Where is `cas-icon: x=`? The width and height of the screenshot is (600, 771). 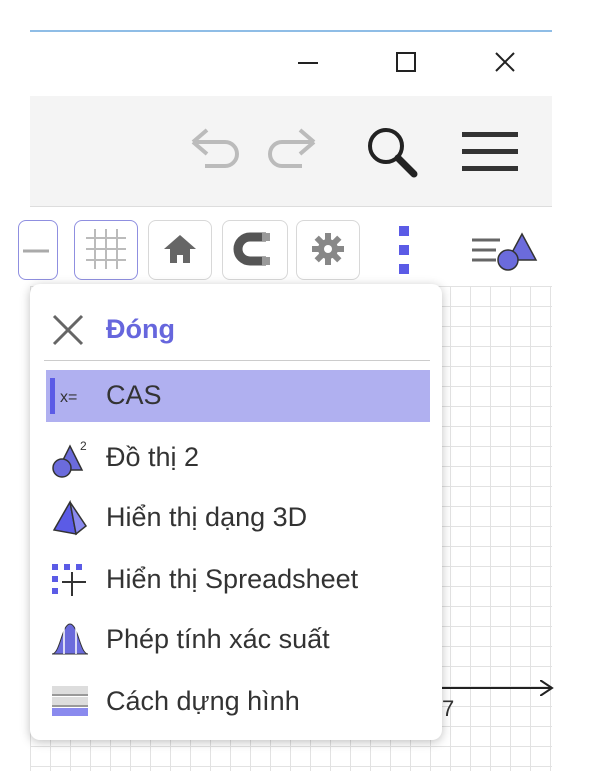
cas-icon: x= is located at coordinates (63, 396).